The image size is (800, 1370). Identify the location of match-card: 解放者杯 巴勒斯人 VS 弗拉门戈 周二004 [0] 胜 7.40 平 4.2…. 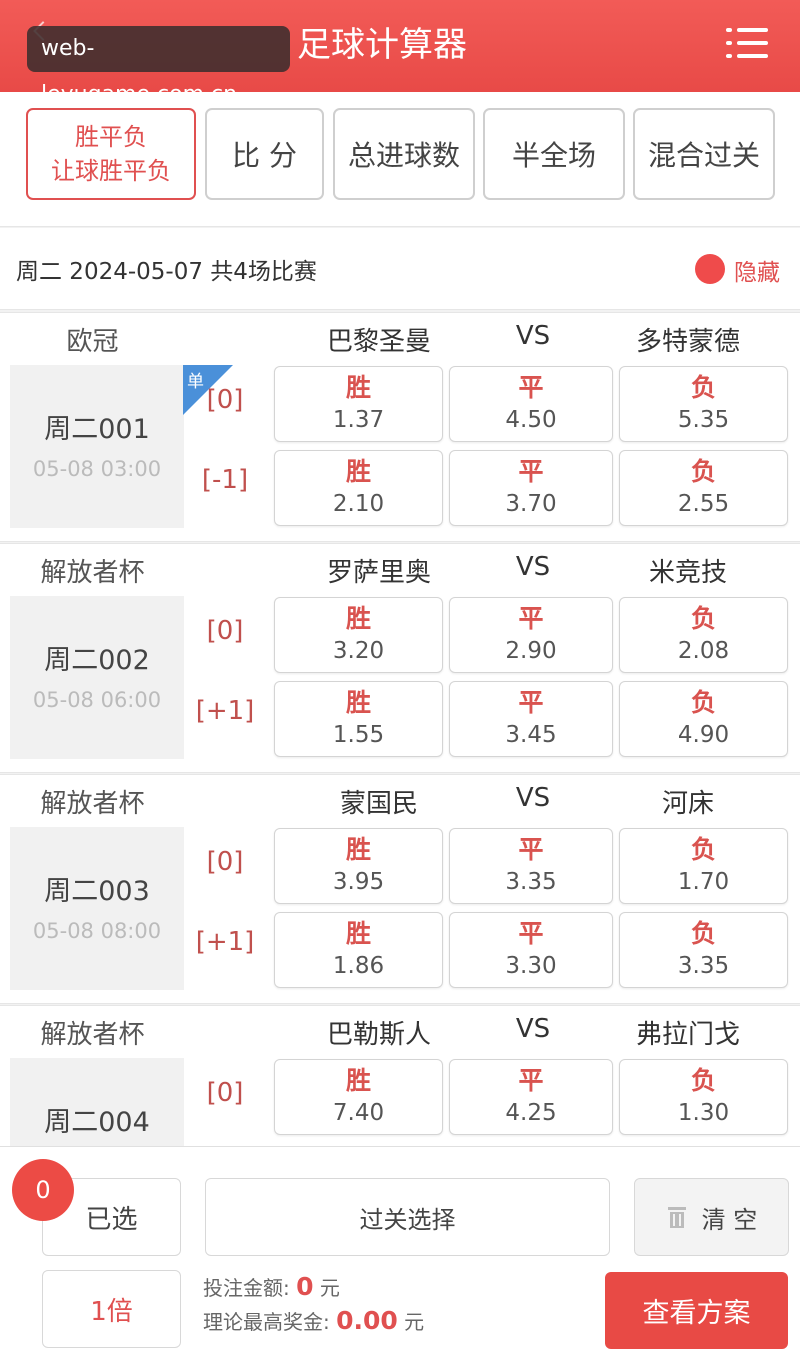
(400, 1075).